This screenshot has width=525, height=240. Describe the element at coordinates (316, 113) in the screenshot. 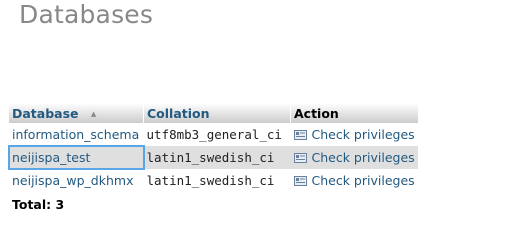

I see `action-header-label: Action` at that location.